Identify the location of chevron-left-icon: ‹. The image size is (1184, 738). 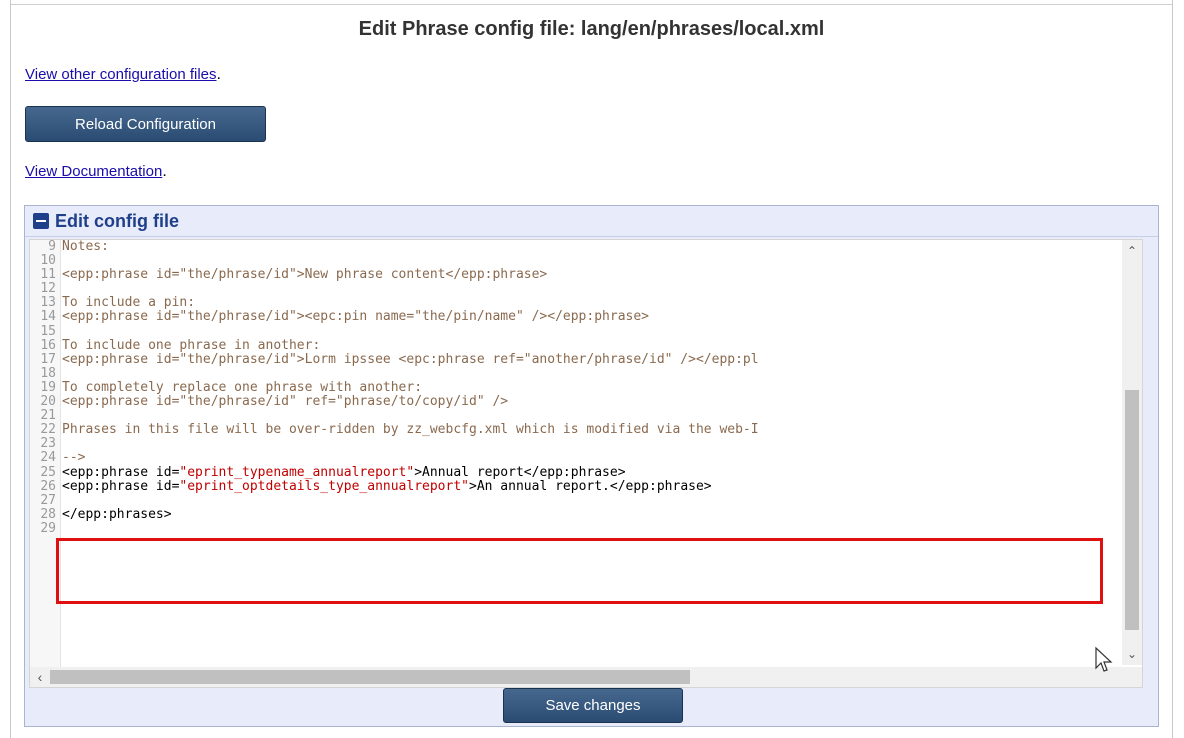
(40, 677).